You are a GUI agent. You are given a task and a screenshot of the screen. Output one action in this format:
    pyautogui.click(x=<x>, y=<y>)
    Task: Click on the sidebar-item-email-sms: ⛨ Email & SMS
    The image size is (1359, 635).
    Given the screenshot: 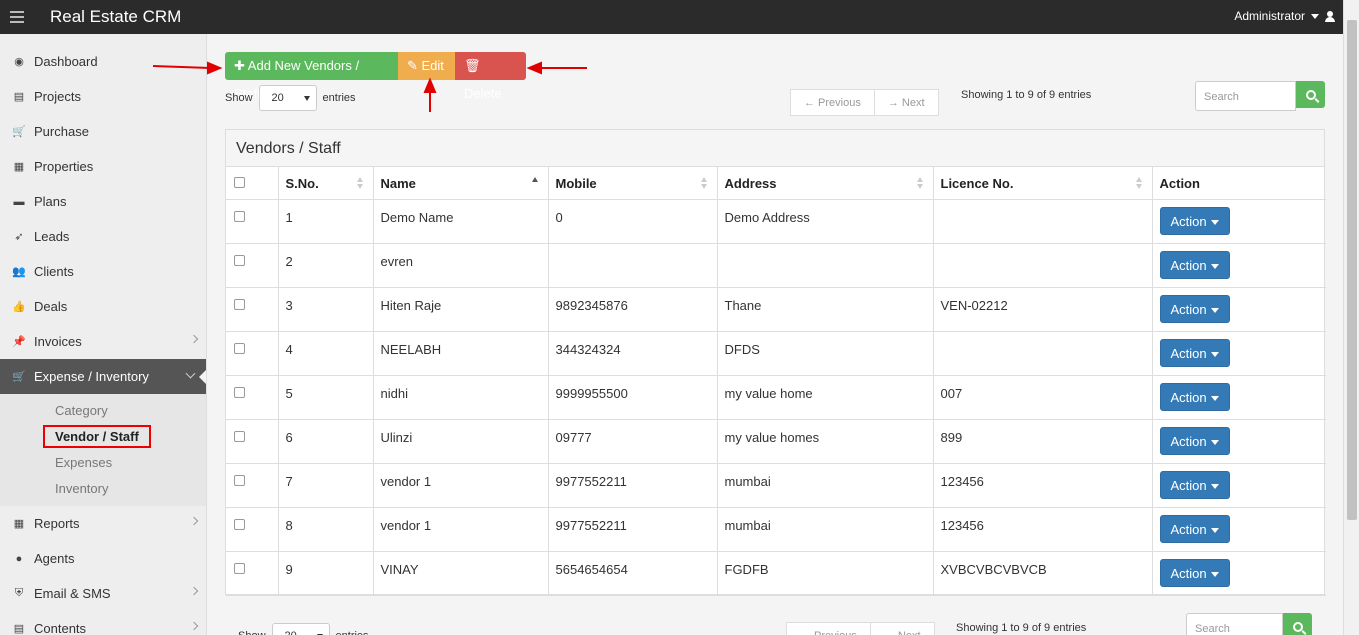 What is the action you would take?
    pyautogui.click(x=103, y=593)
    